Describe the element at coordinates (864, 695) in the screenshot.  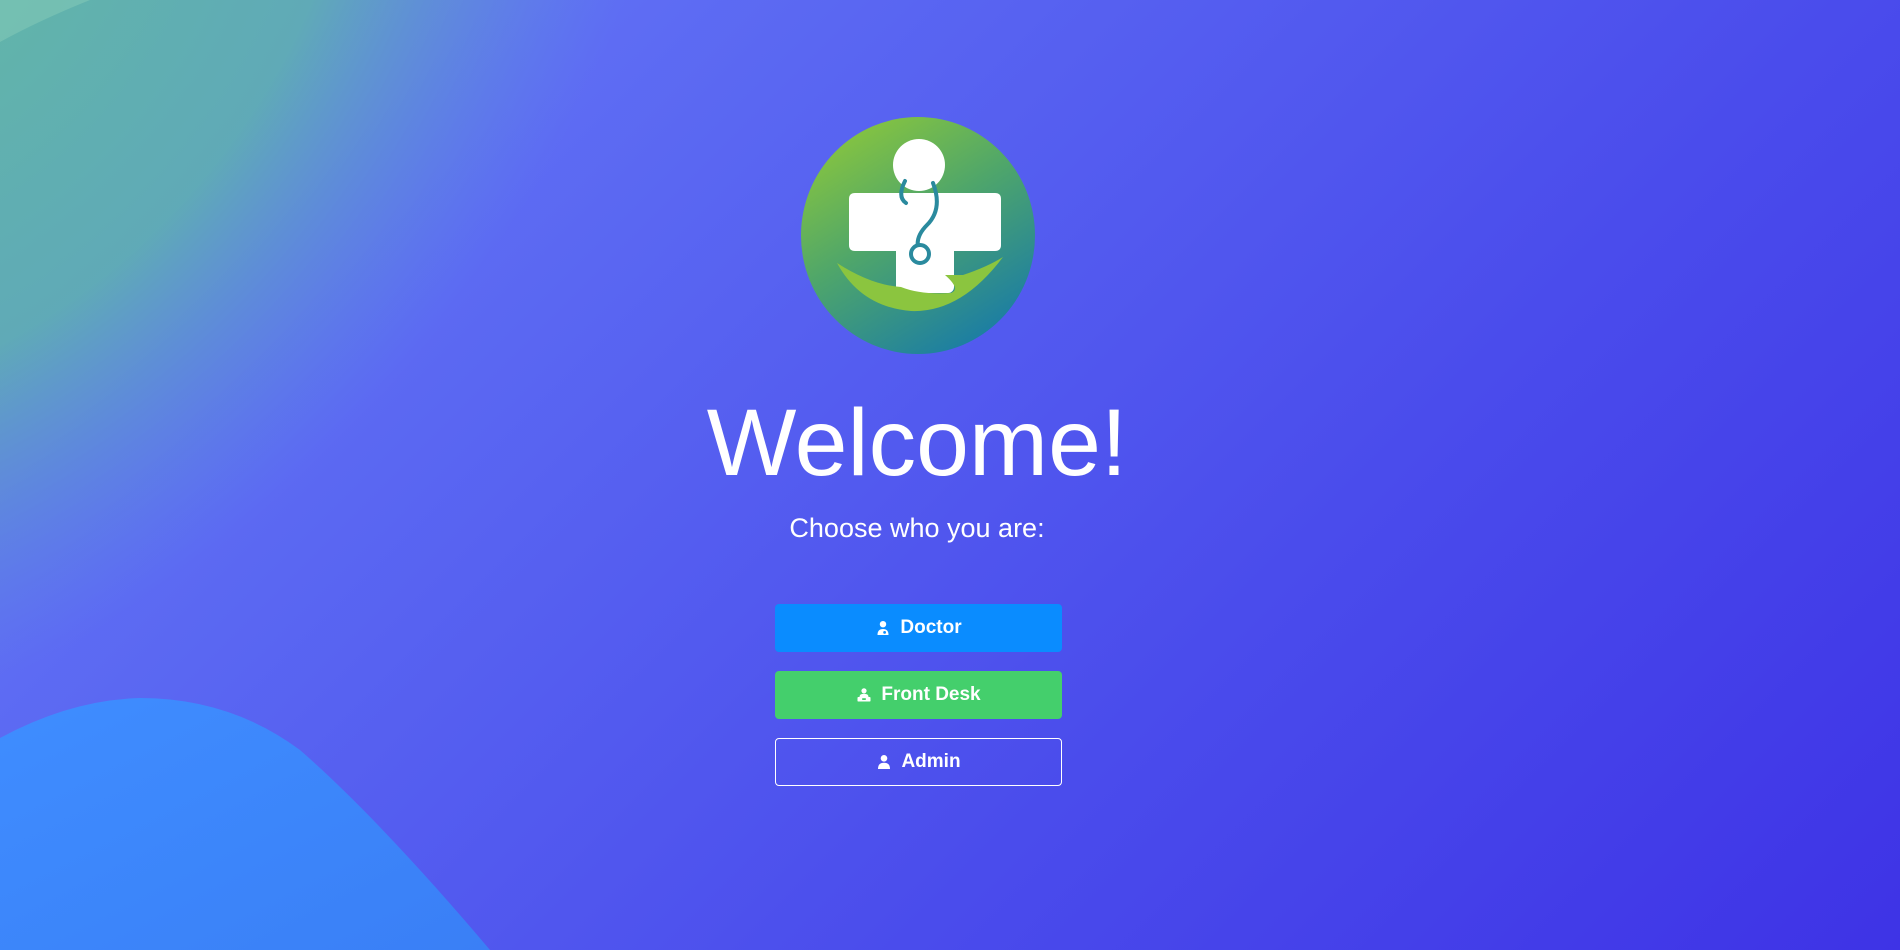
I see `front-desk-icon` at that location.